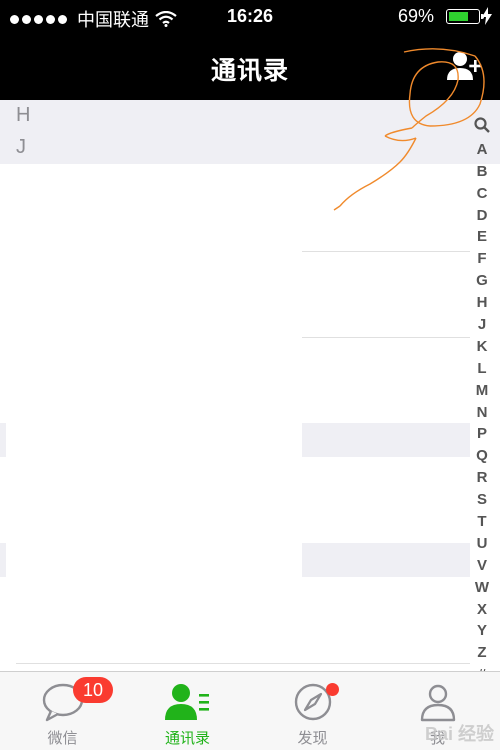 This screenshot has width=500, height=750. What do you see at coordinates (482, 653) in the screenshot?
I see `index-letter: Z` at bounding box center [482, 653].